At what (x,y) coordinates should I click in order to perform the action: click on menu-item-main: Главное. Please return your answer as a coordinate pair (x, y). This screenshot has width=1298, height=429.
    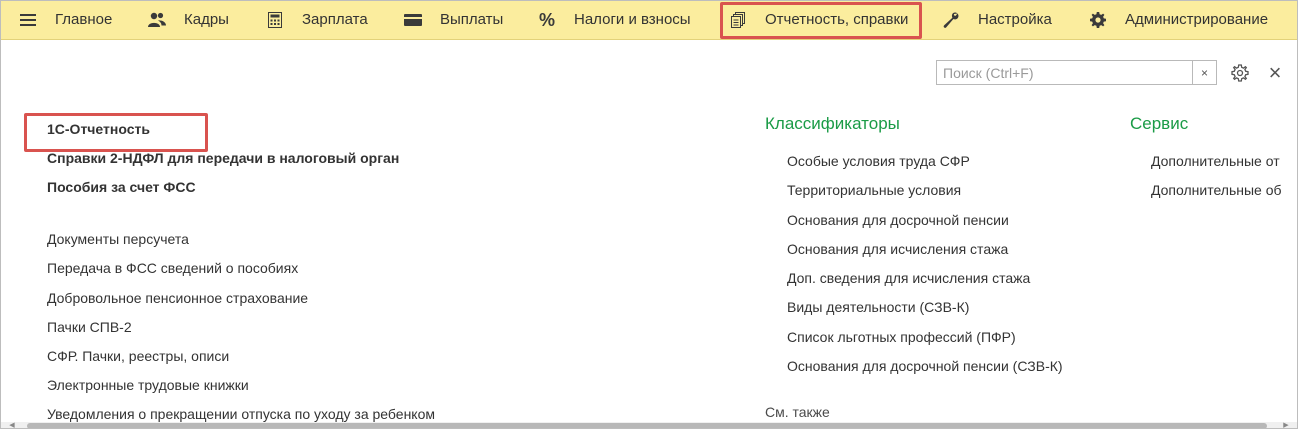
    Looking at the image, I should click on (65, 20).